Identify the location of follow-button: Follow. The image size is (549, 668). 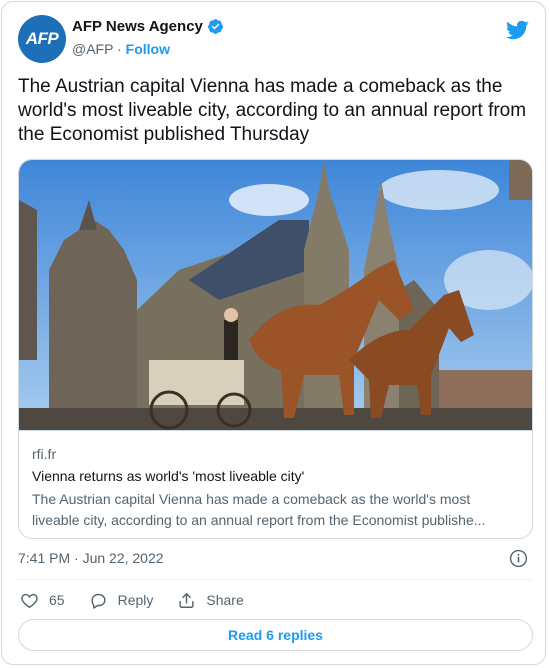
(148, 49).